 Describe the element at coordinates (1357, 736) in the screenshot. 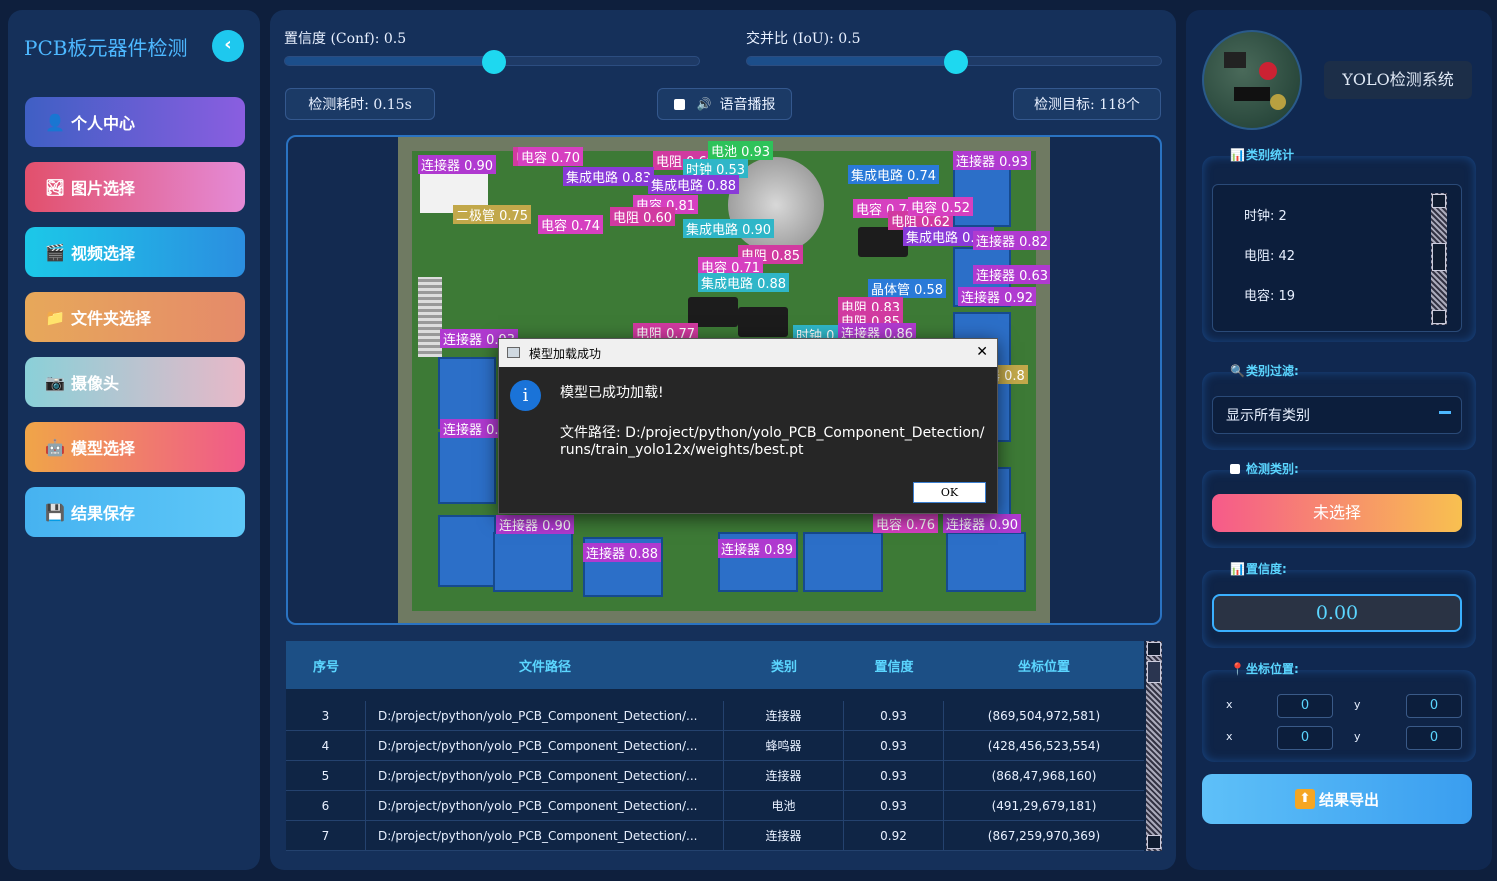

I see `coord-y2-label: y` at that location.